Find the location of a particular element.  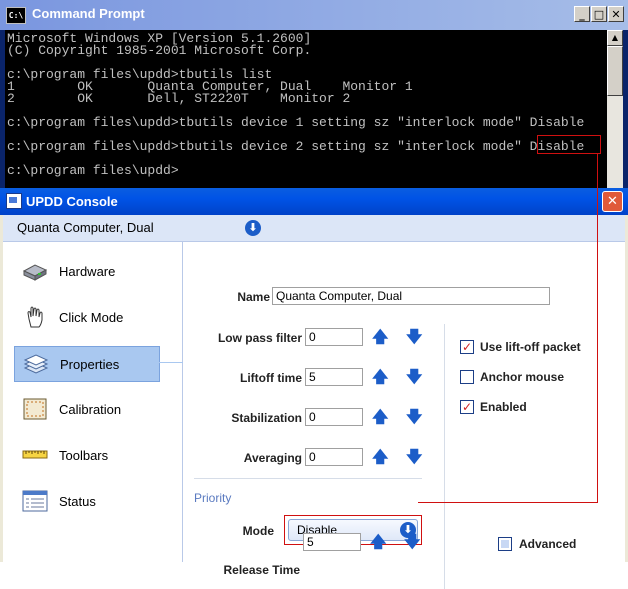

device-selector: Quanta Computer, Dual ⬇ is located at coordinates (314, 228).